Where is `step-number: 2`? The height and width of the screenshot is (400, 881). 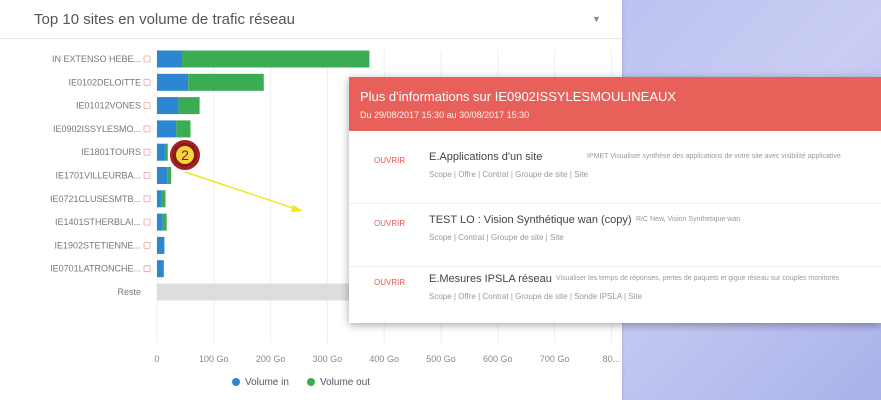
step-number: 2 is located at coordinates (185, 155).